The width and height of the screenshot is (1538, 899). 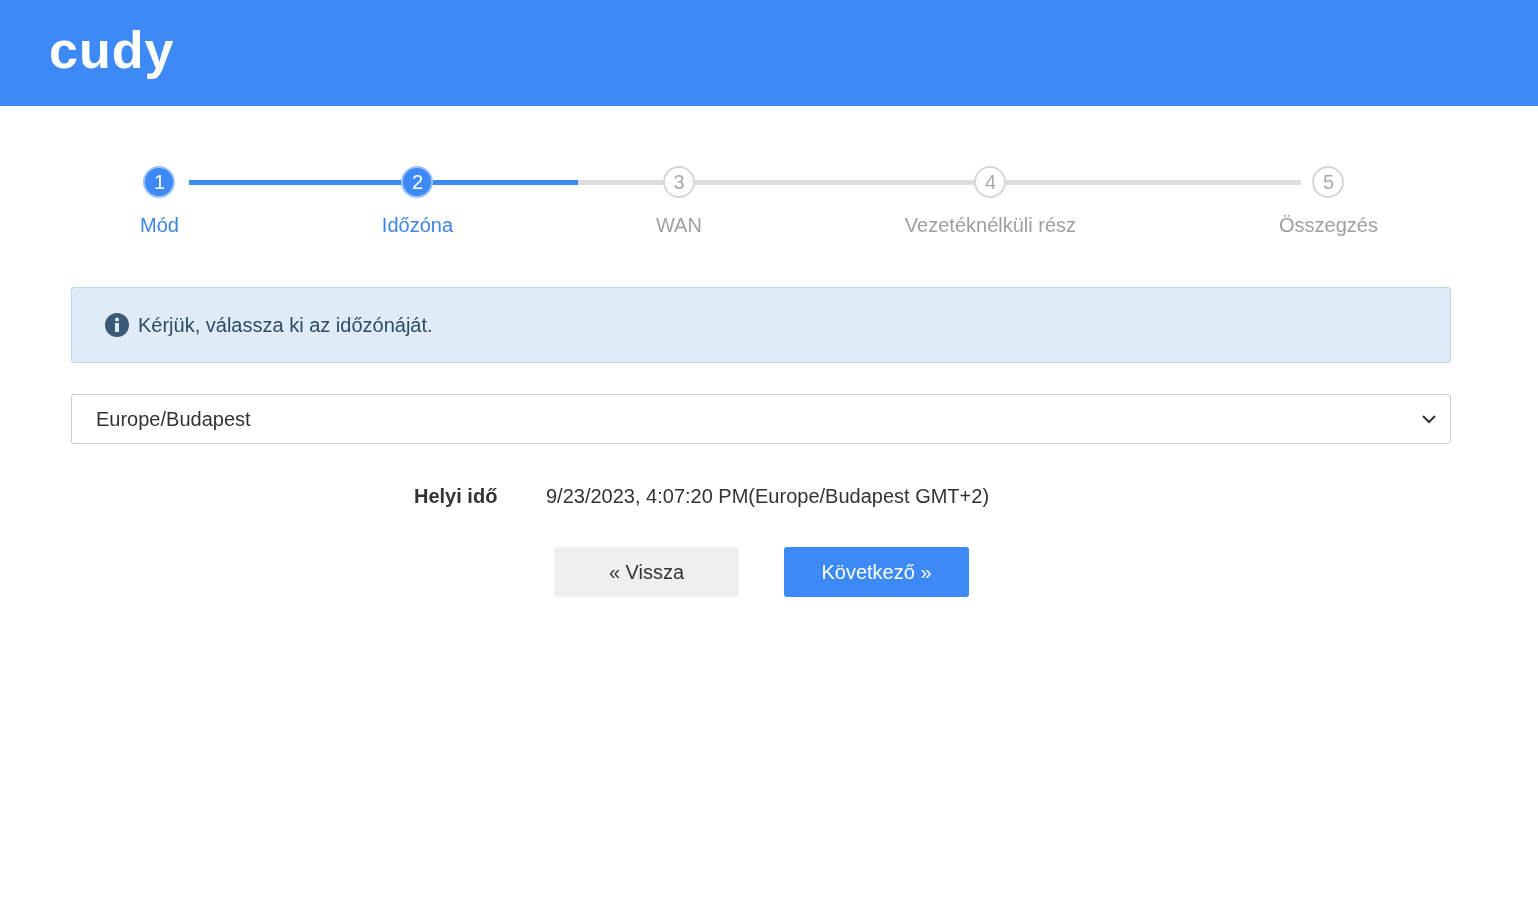 I want to click on step-label: WAN, so click(x=679, y=225).